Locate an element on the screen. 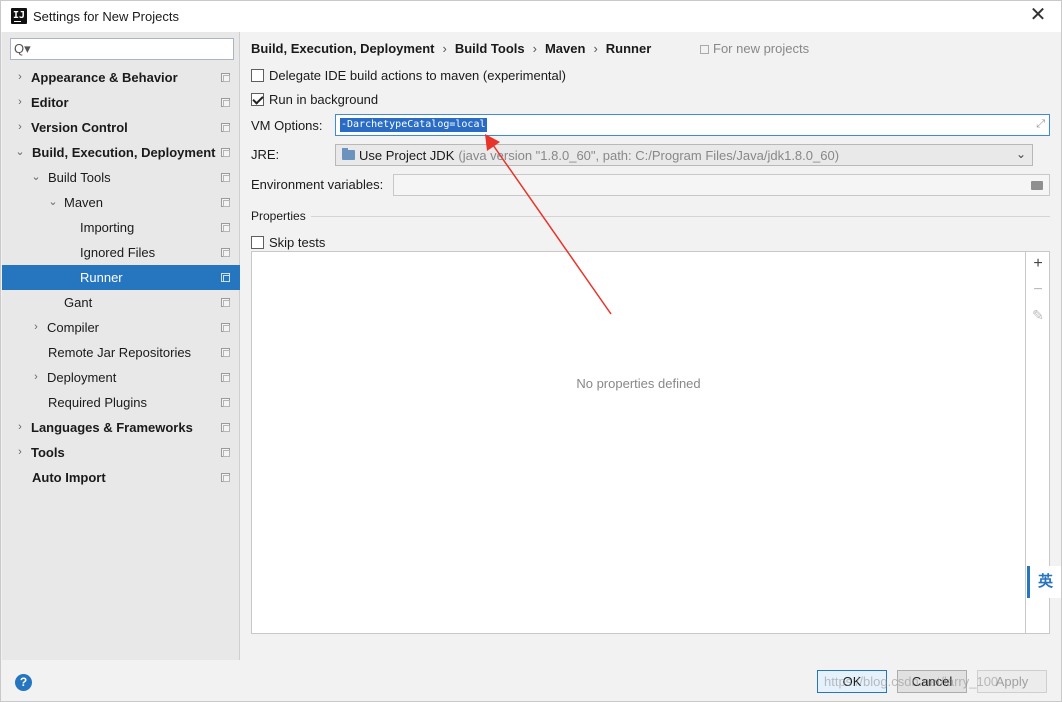 The height and width of the screenshot is (702, 1062). tree-item-importing: Importing is located at coordinates (121, 227).